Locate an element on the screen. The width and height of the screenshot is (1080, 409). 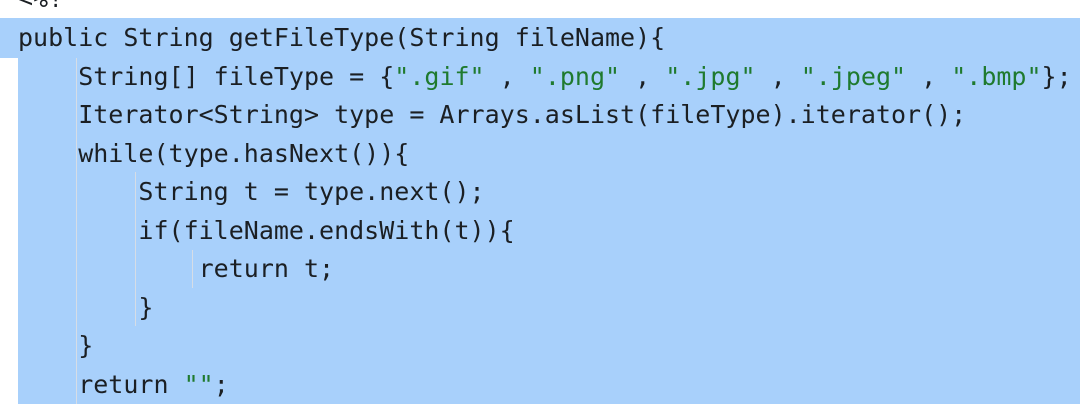
code-token: if(fileName.endsWith(t)){ is located at coordinates (266, 230).